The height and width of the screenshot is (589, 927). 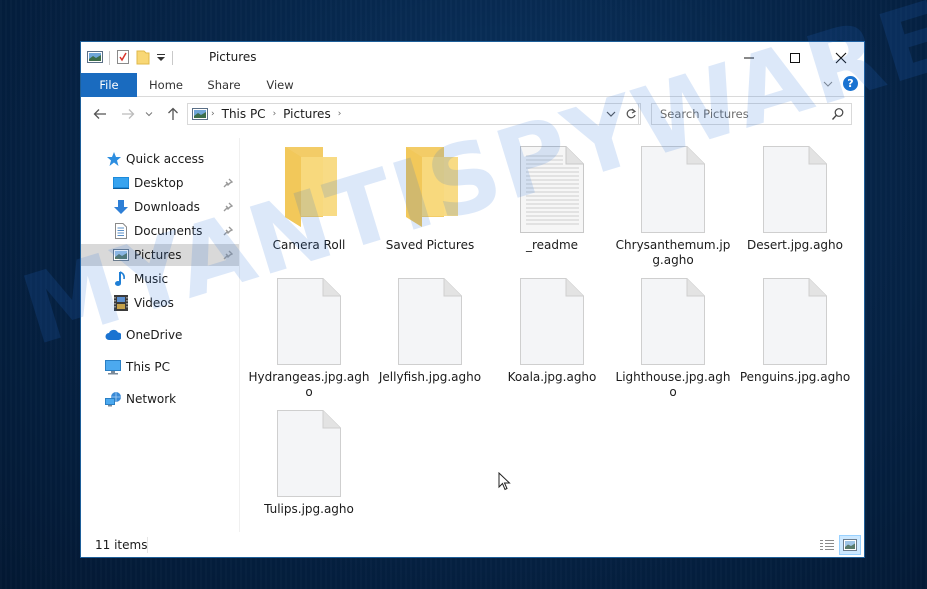 I want to click on star-icon, so click(x=114, y=159).